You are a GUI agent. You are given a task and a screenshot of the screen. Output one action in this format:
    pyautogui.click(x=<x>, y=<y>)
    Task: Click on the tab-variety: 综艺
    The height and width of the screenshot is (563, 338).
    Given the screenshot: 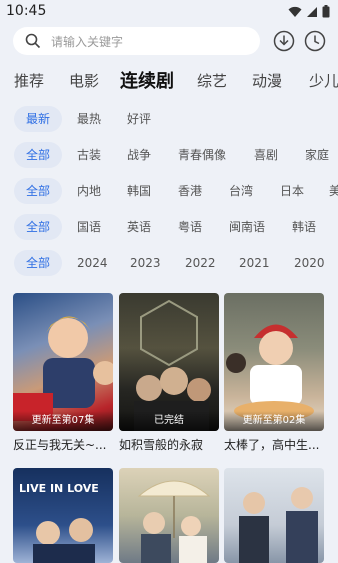 What is the action you would take?
    pyautogui.click(x=212, y=80)
    